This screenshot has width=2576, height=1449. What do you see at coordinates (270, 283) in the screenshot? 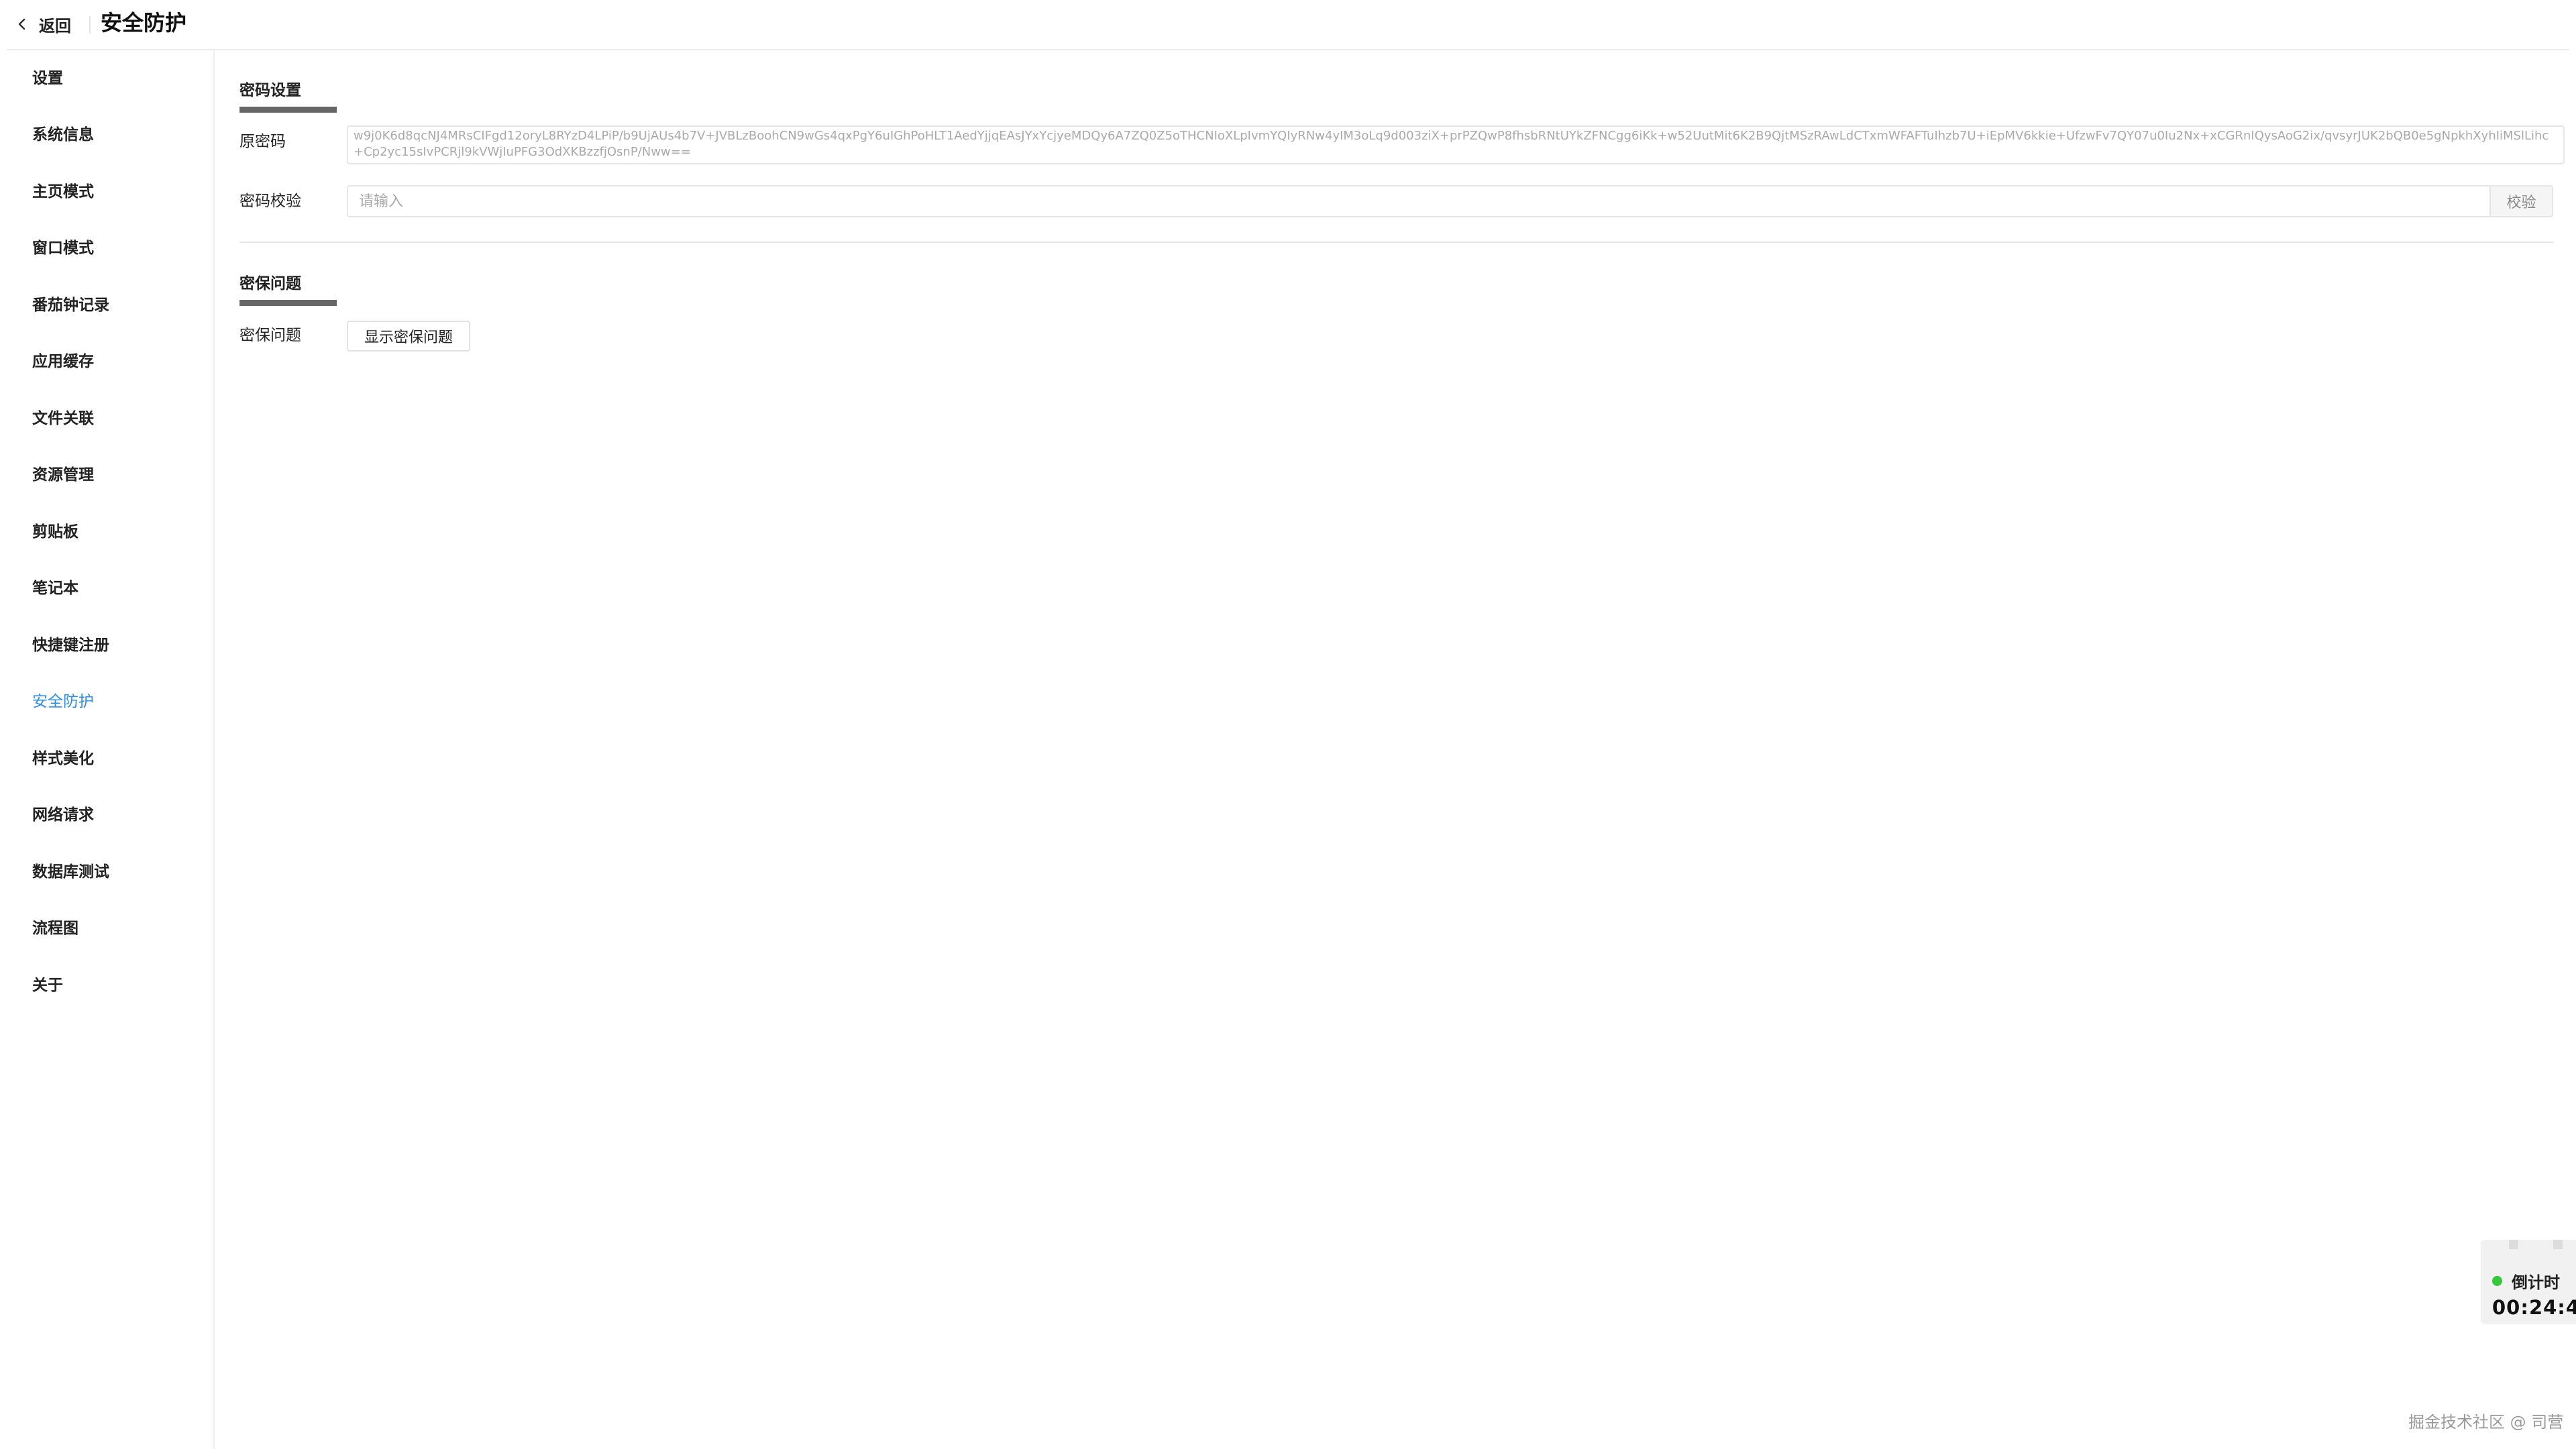
I see `security-question-section-title: 密保问题` at bounding box center [270, 283].